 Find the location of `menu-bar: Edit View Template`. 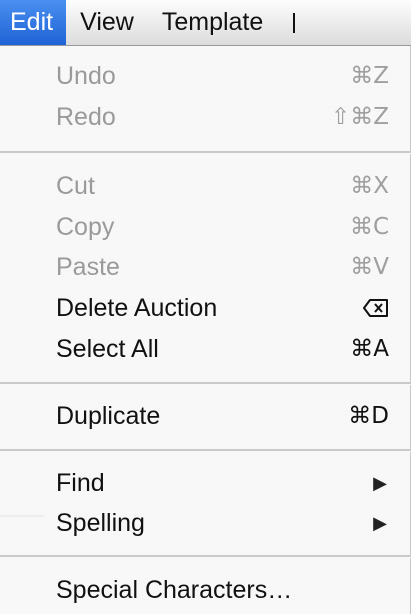

menu-bar: Edit View Template is located at coordinates (205, 23).